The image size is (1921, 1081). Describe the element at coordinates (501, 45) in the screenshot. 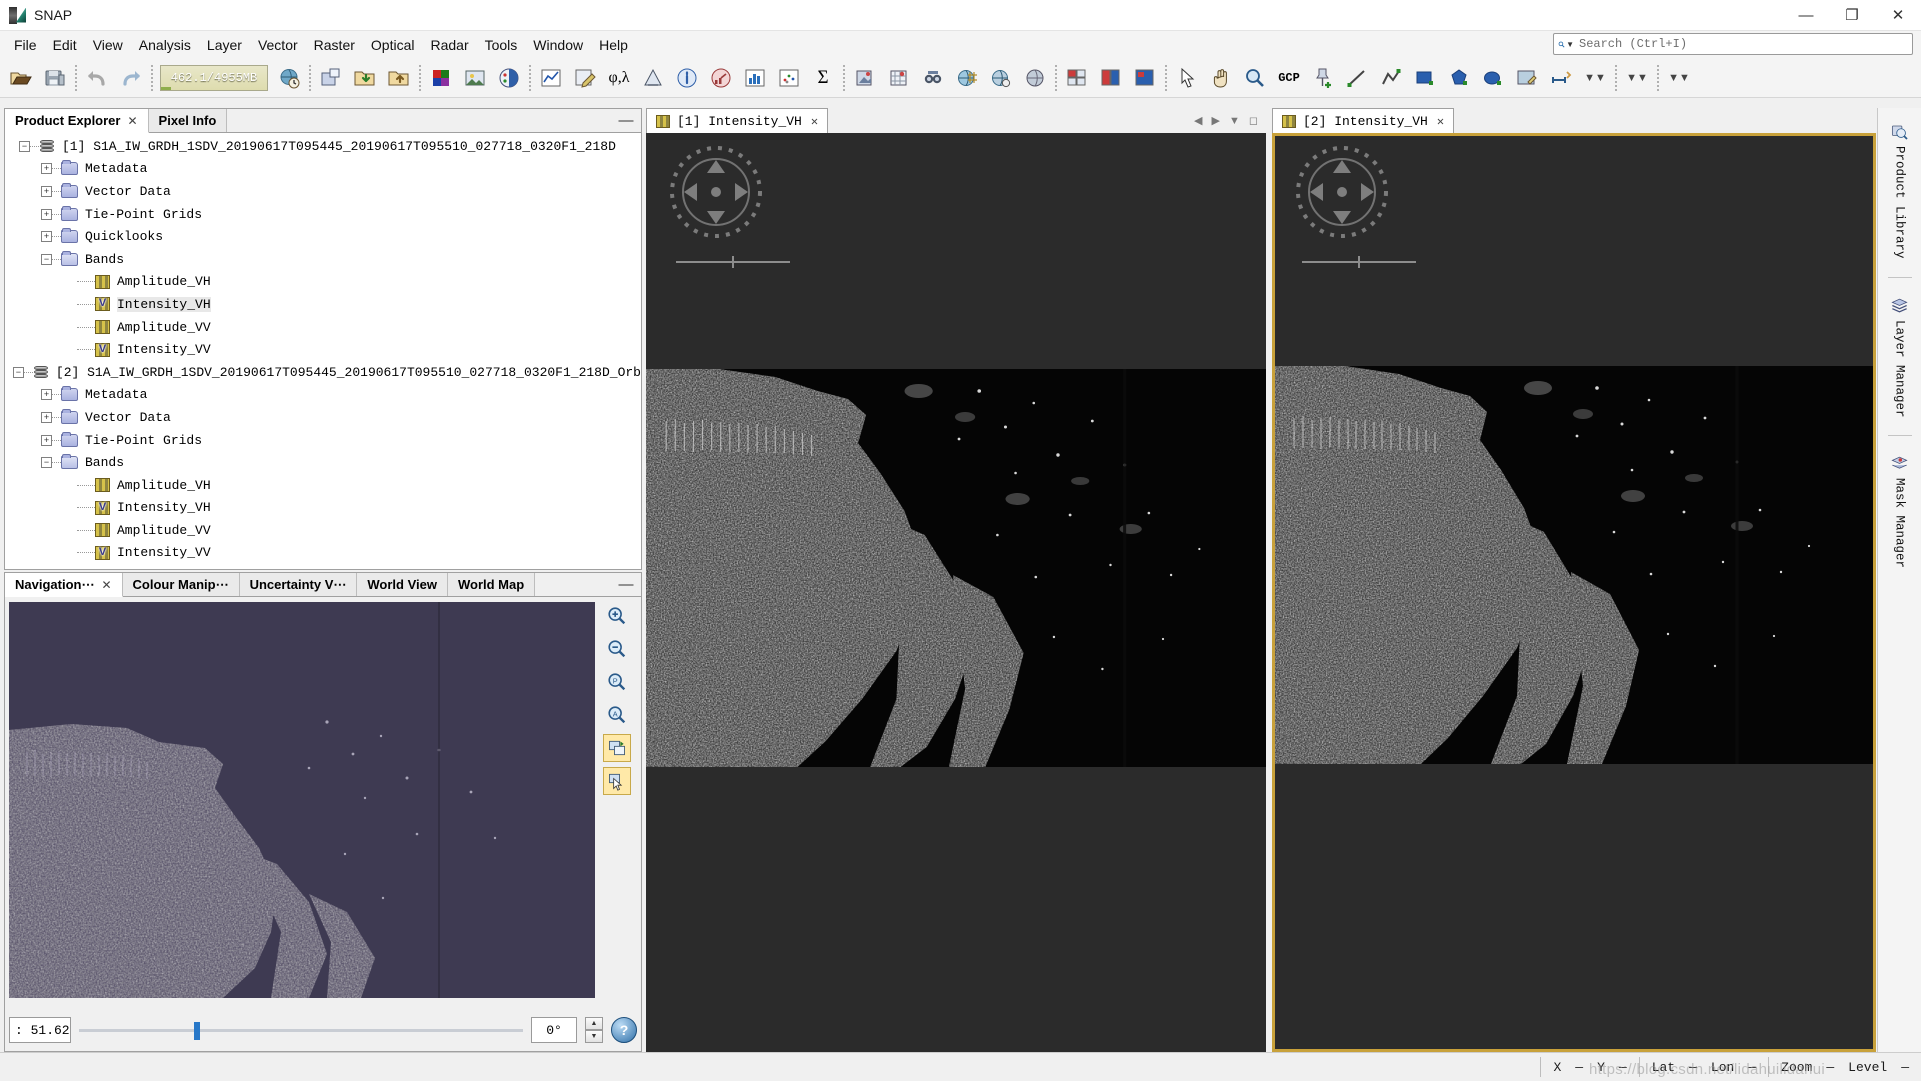

I see `menu-tools: Tools` at that location.